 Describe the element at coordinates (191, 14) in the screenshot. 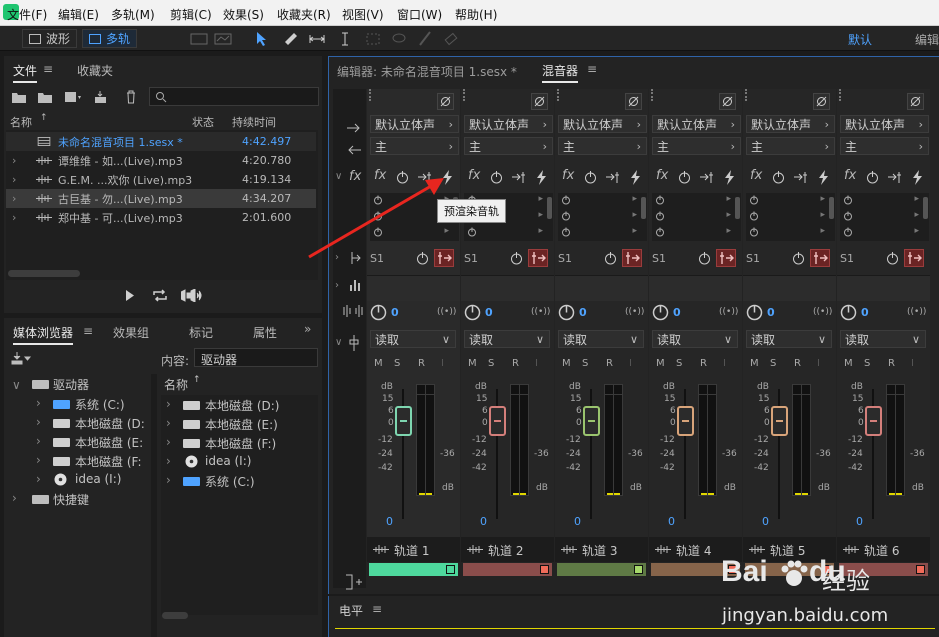

I see `menu-clip: 剪辑(C)` at that location.